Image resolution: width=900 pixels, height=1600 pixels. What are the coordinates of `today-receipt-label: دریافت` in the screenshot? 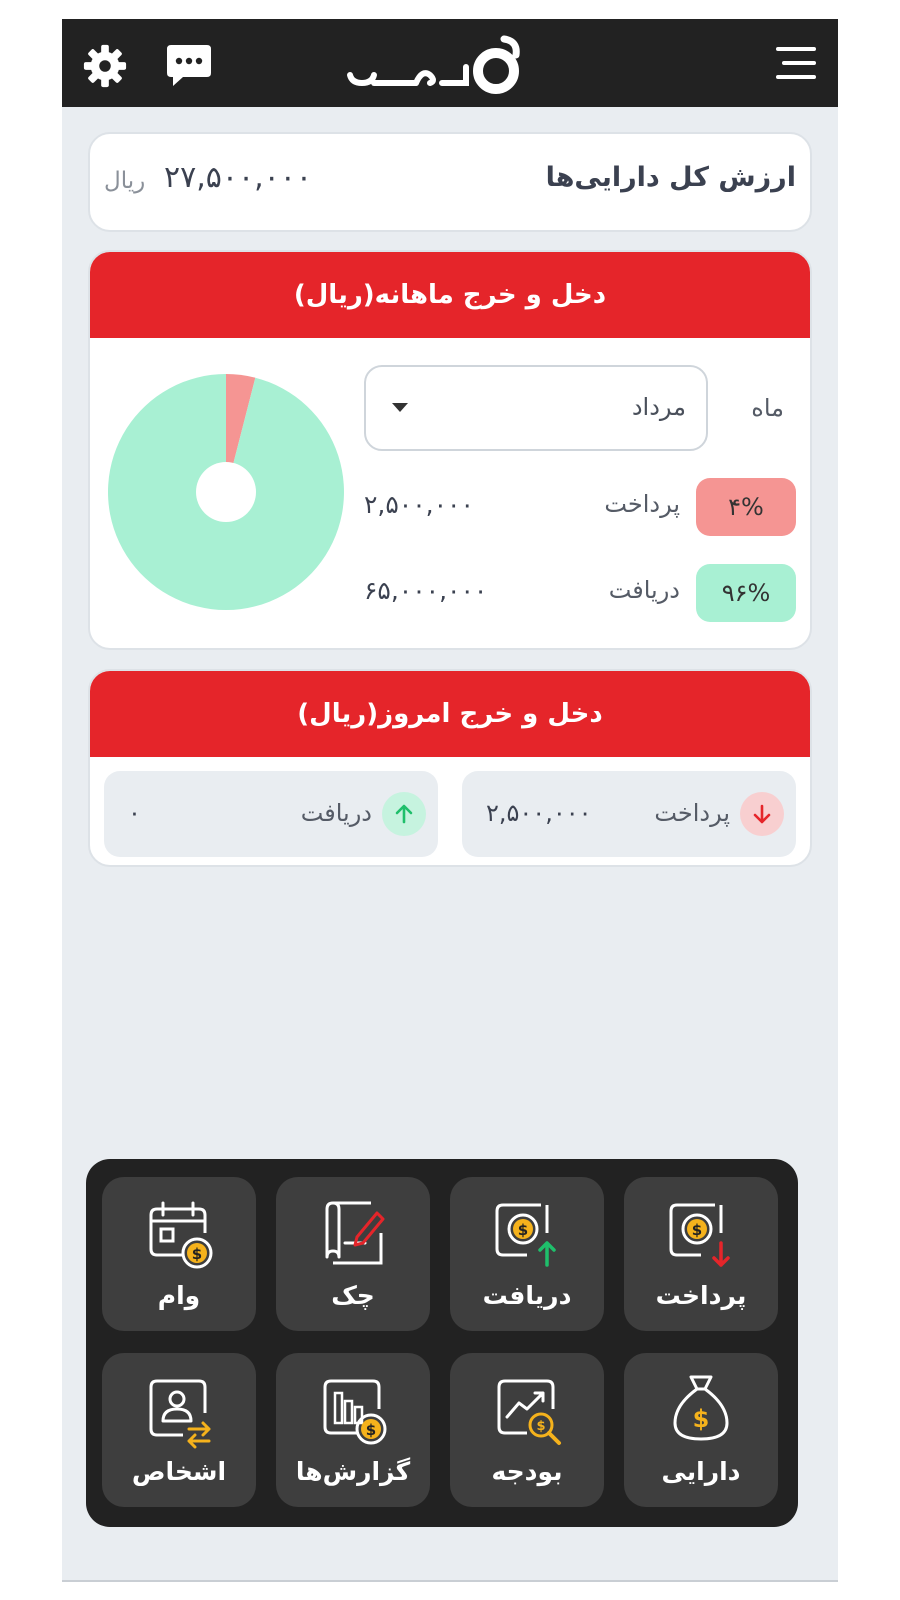 It's located at (336, 813).